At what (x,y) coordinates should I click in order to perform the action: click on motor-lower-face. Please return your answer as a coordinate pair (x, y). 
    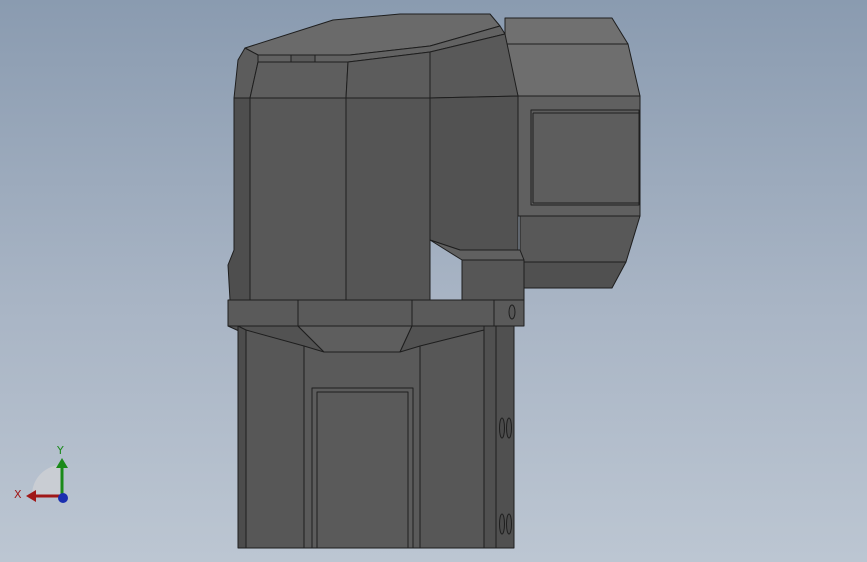
    Looking at the image, I should click on (580, 239).